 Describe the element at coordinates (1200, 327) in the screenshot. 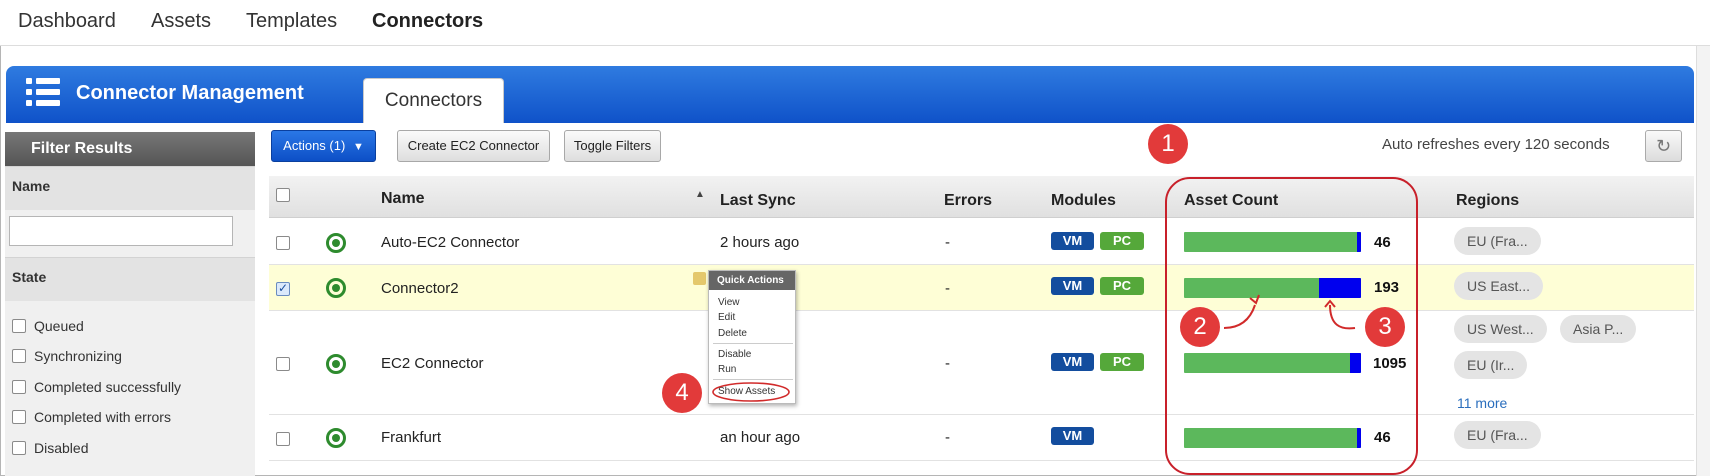

I see `callout-badge: 2` at that location.